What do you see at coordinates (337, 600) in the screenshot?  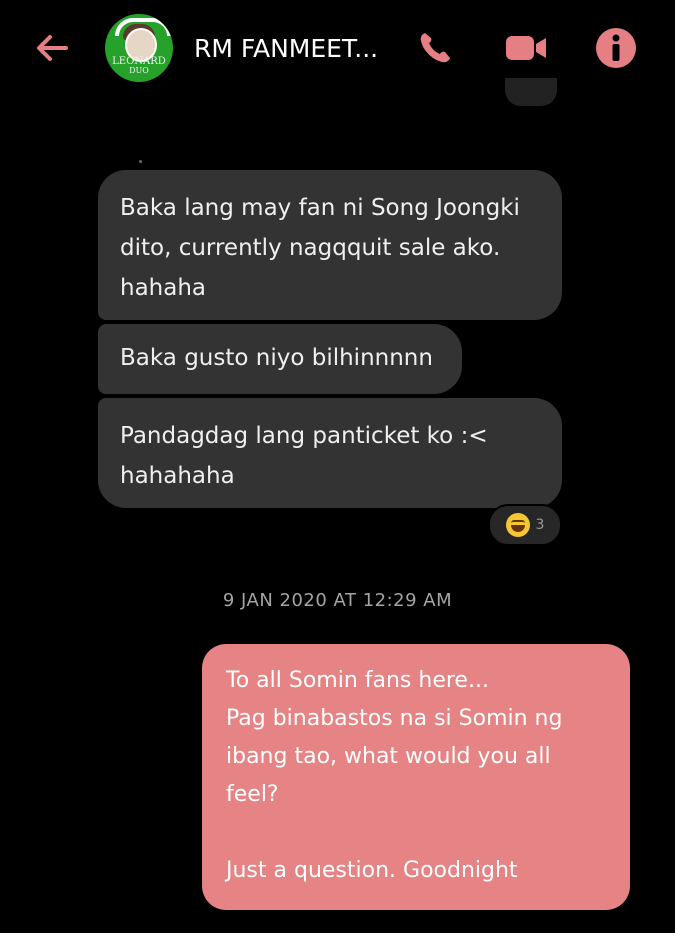 I see `message-timestamp: 9 JAN 2020 AT 12:29 AM` at bounding box center [337, 600].